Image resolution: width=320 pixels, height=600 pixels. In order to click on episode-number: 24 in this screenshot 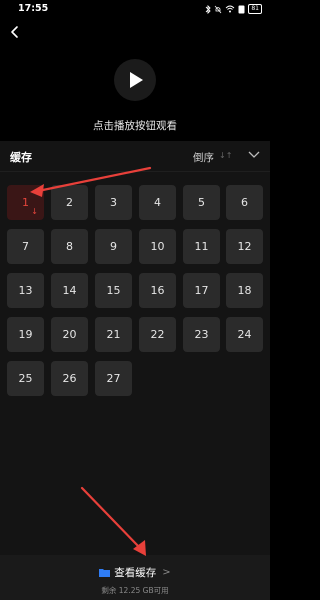, I will do `click(244, 334)`.